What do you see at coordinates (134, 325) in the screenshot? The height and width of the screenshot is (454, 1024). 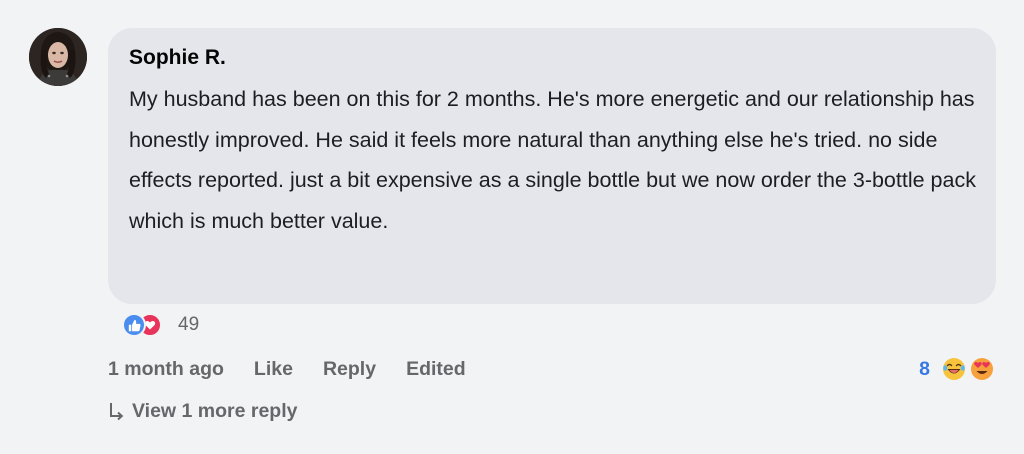 I see `like-icon` at bounding box center [134, 325].